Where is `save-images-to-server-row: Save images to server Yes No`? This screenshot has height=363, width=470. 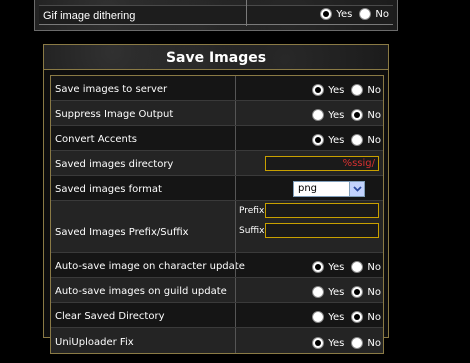
save-images-to-server-row: Save images to server Yes No is located at coordinates (217, 88).